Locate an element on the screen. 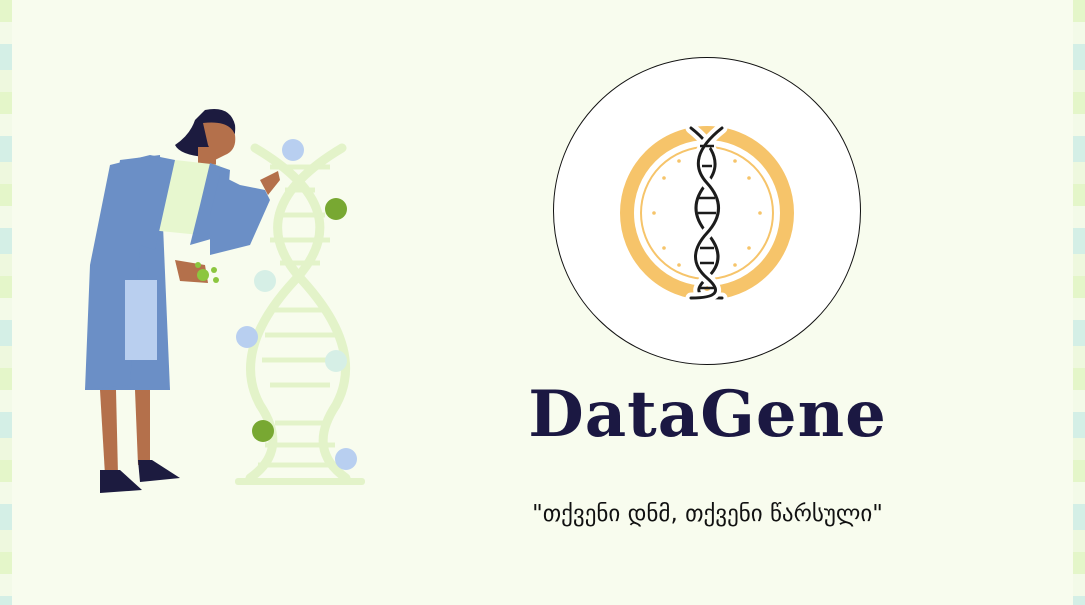 The width and height of the screenshot is (1085, 605). scientist-figure is located at coordinates (182, 301).